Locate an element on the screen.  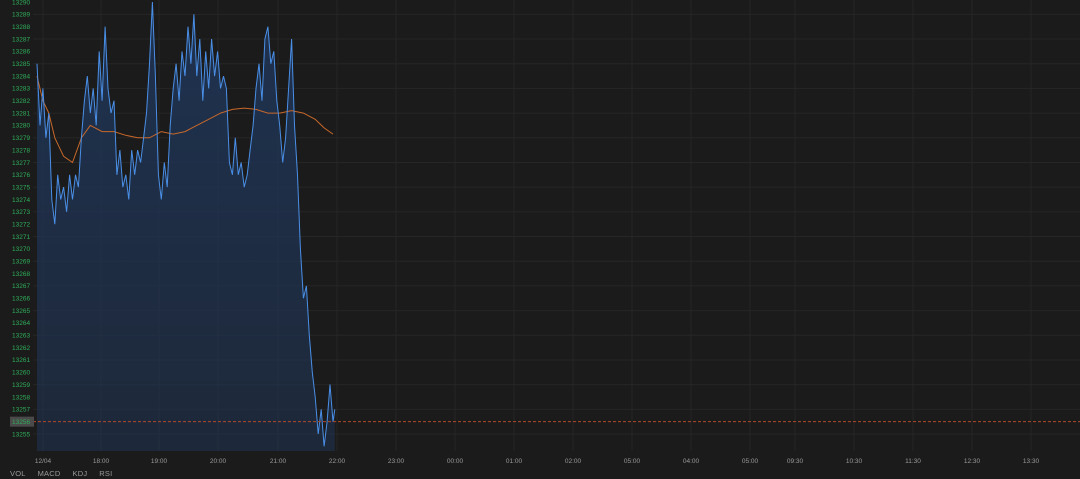
time-tick-label: 18:00 is located at coordinates (101, 461).